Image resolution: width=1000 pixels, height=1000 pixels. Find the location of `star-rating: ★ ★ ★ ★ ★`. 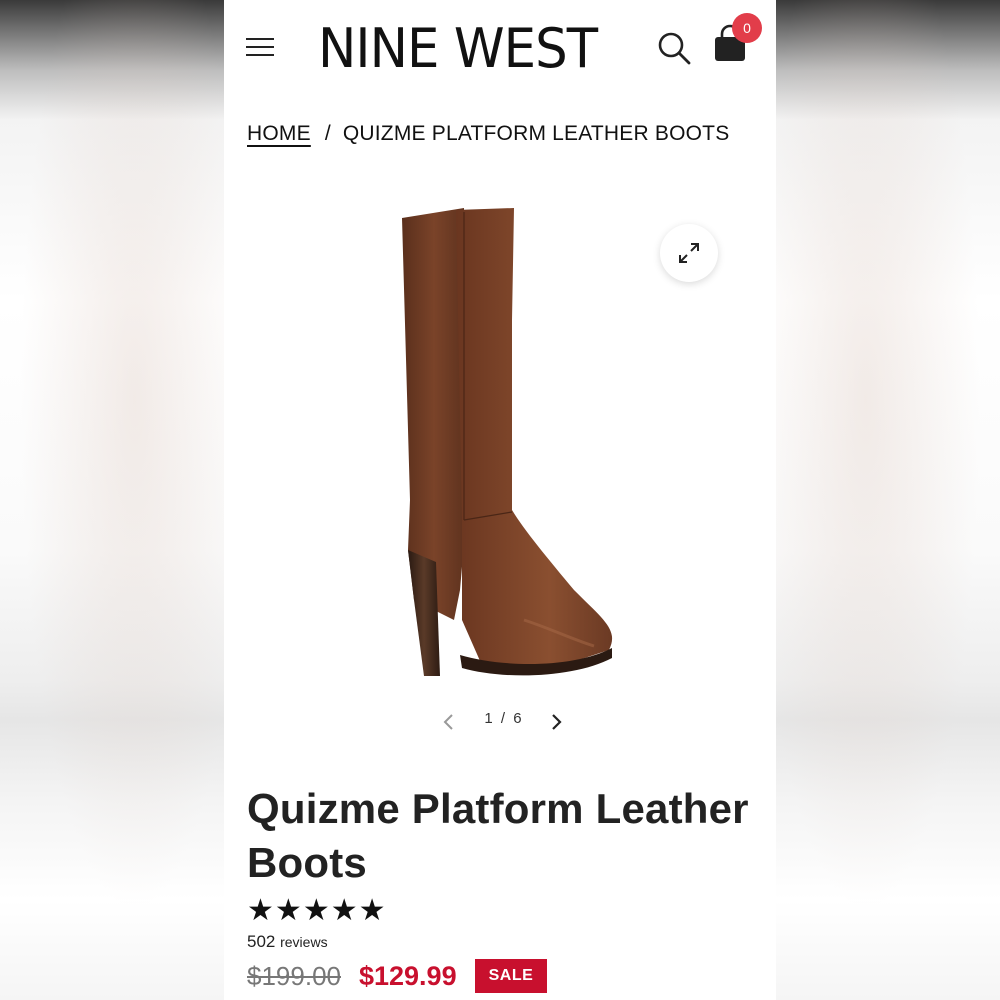

star-rating: ★ ★ ★ ★ ★ is located at coordinates (317, 911).